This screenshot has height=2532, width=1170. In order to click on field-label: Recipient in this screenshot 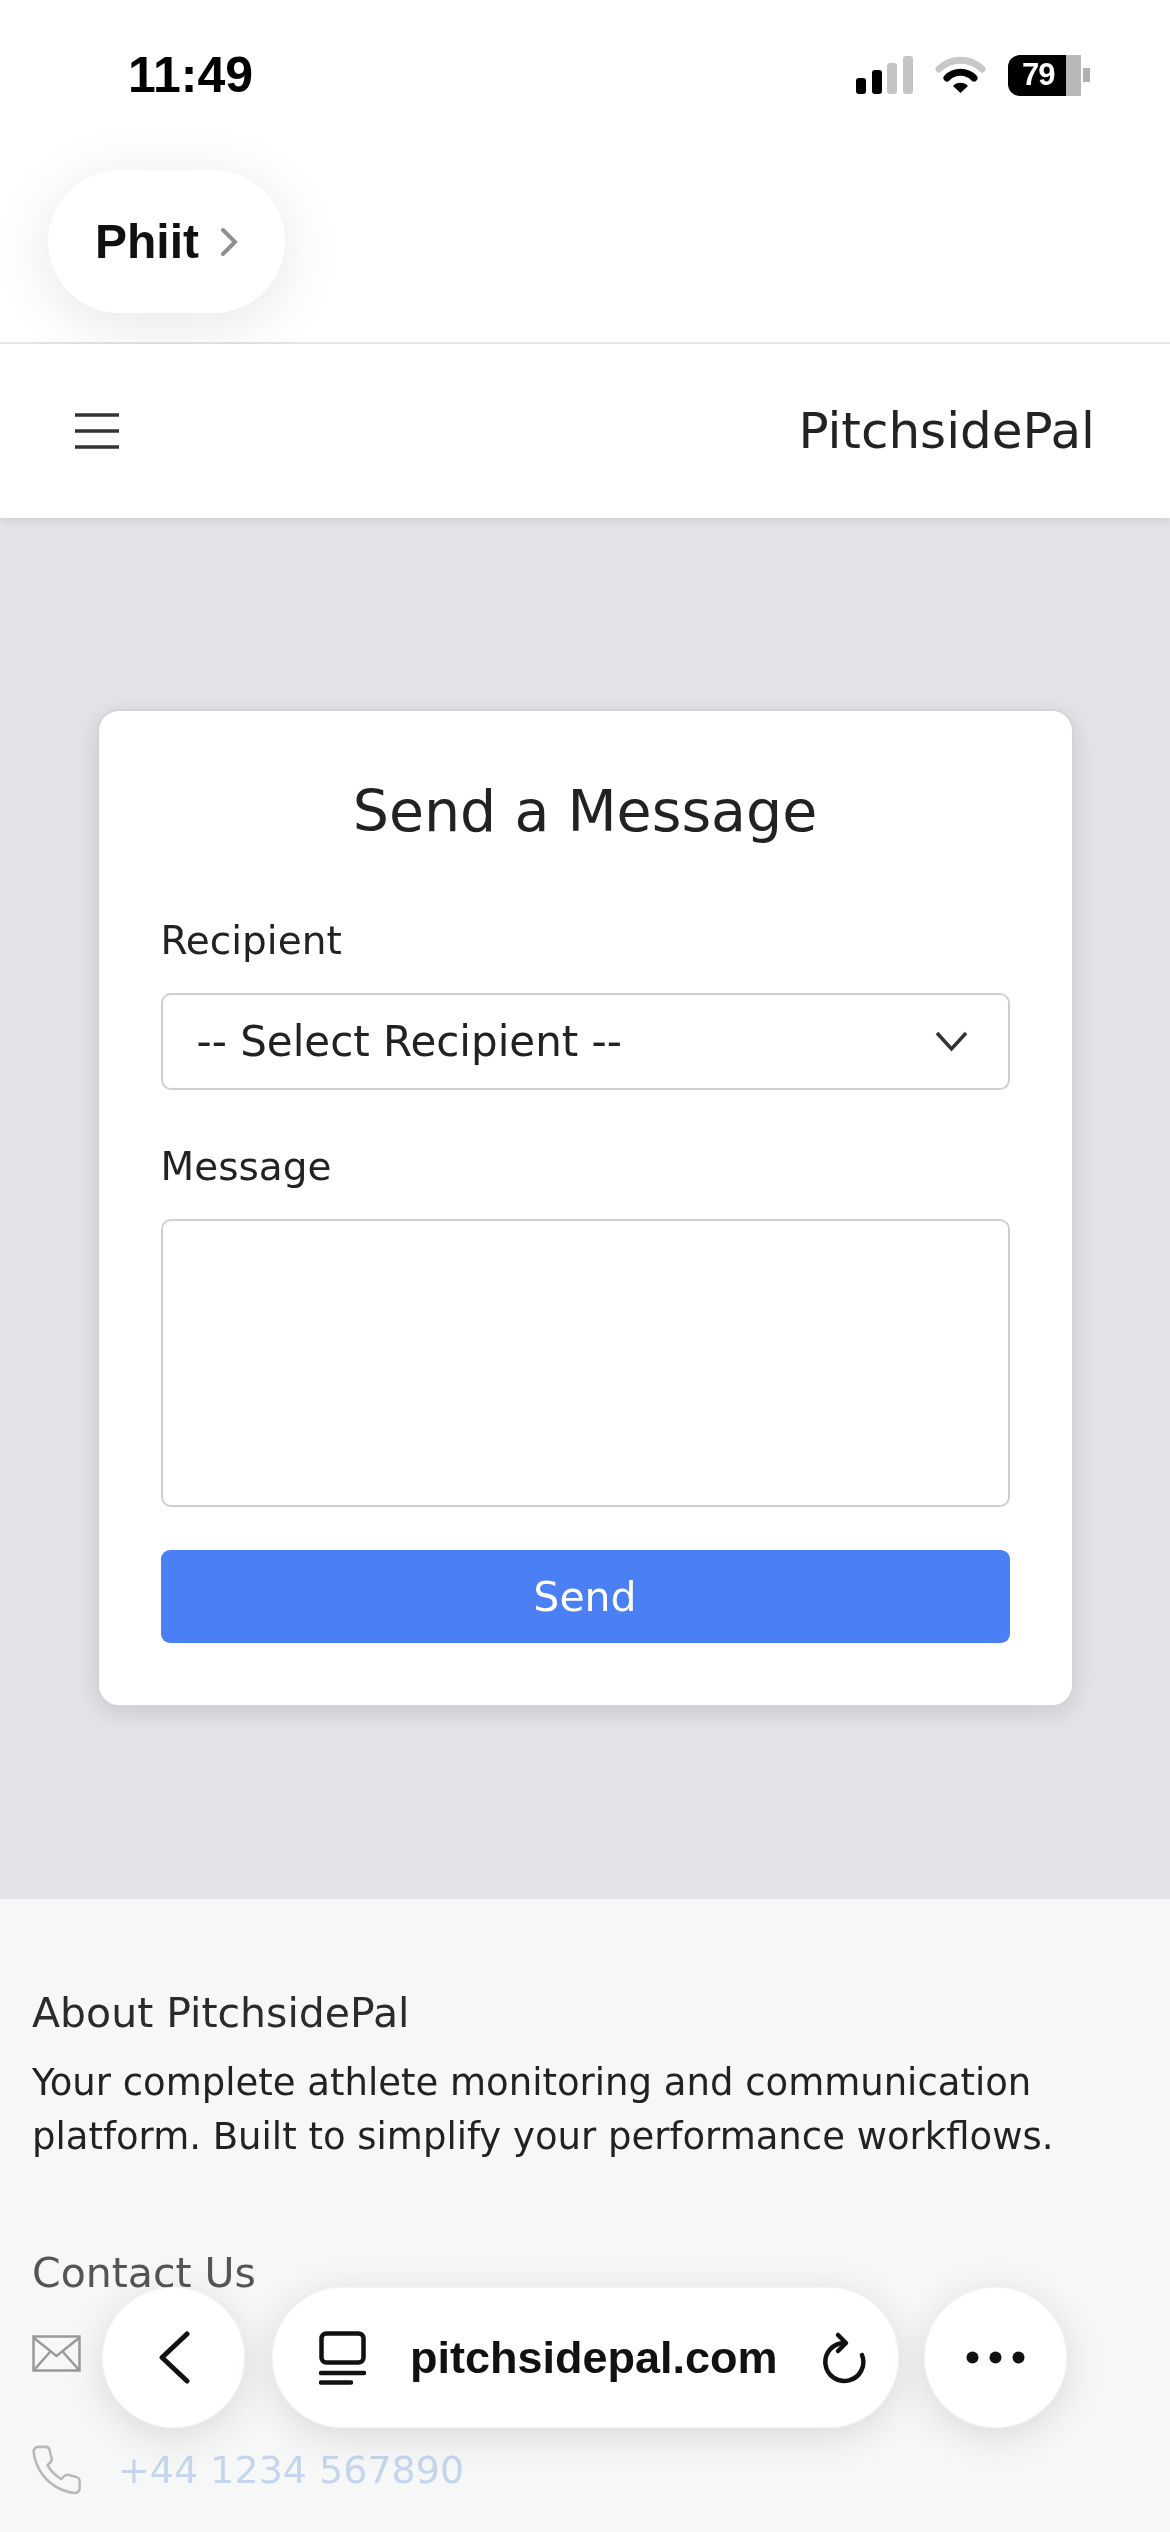, I will do `click(251, 941)`.